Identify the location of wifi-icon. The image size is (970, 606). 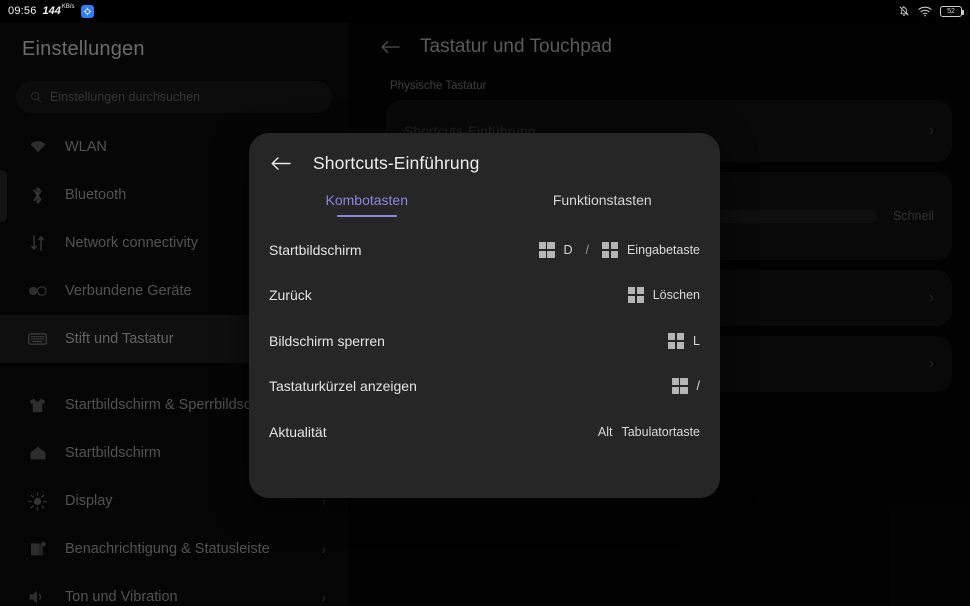
(925, 11).